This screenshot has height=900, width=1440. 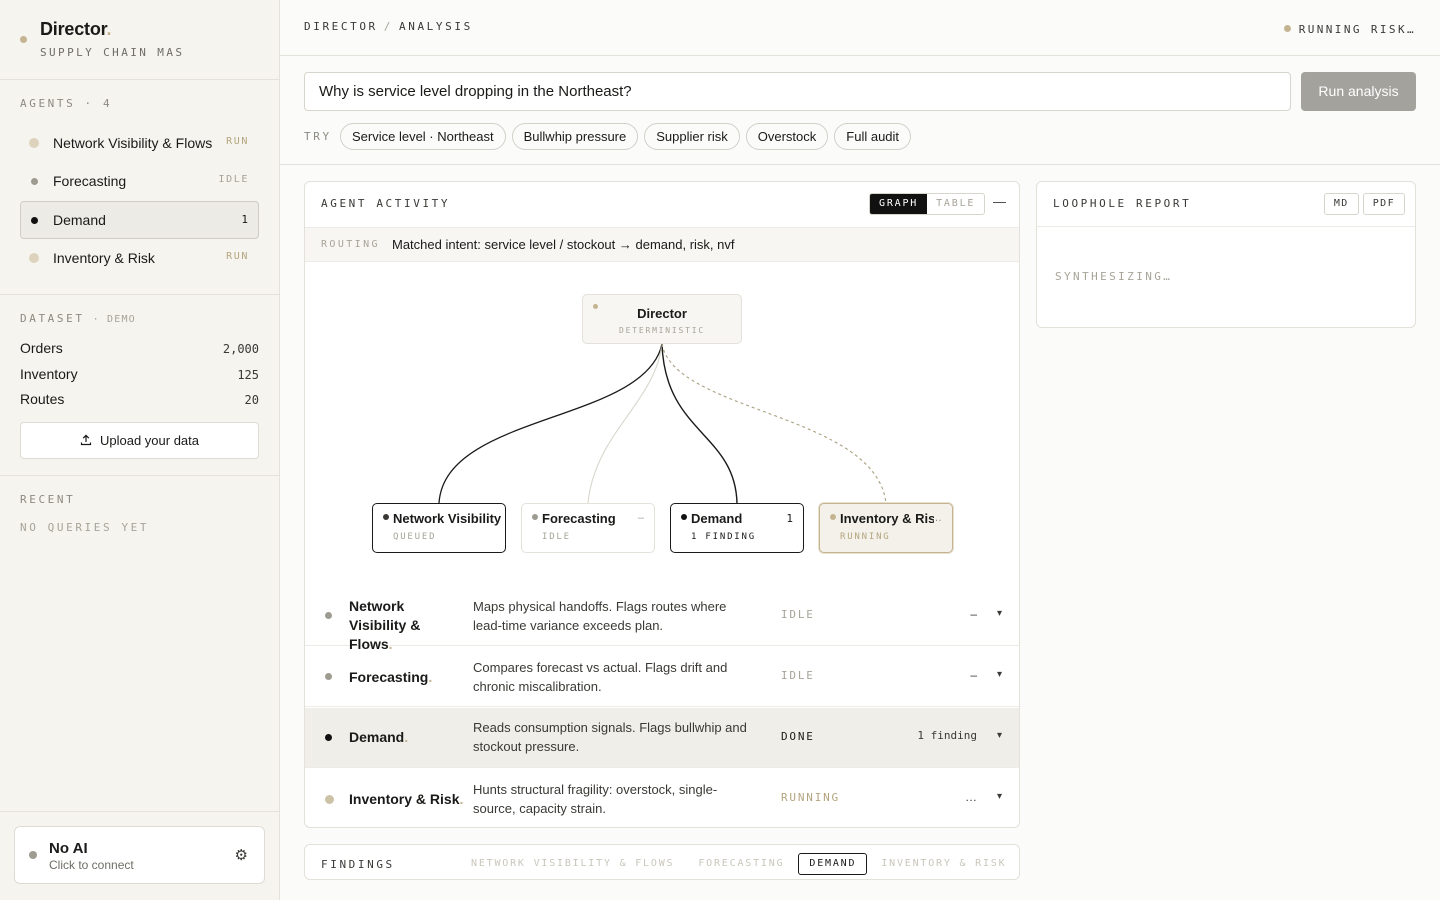 I want to click on node-name: Director, so click(x=662, y=313).